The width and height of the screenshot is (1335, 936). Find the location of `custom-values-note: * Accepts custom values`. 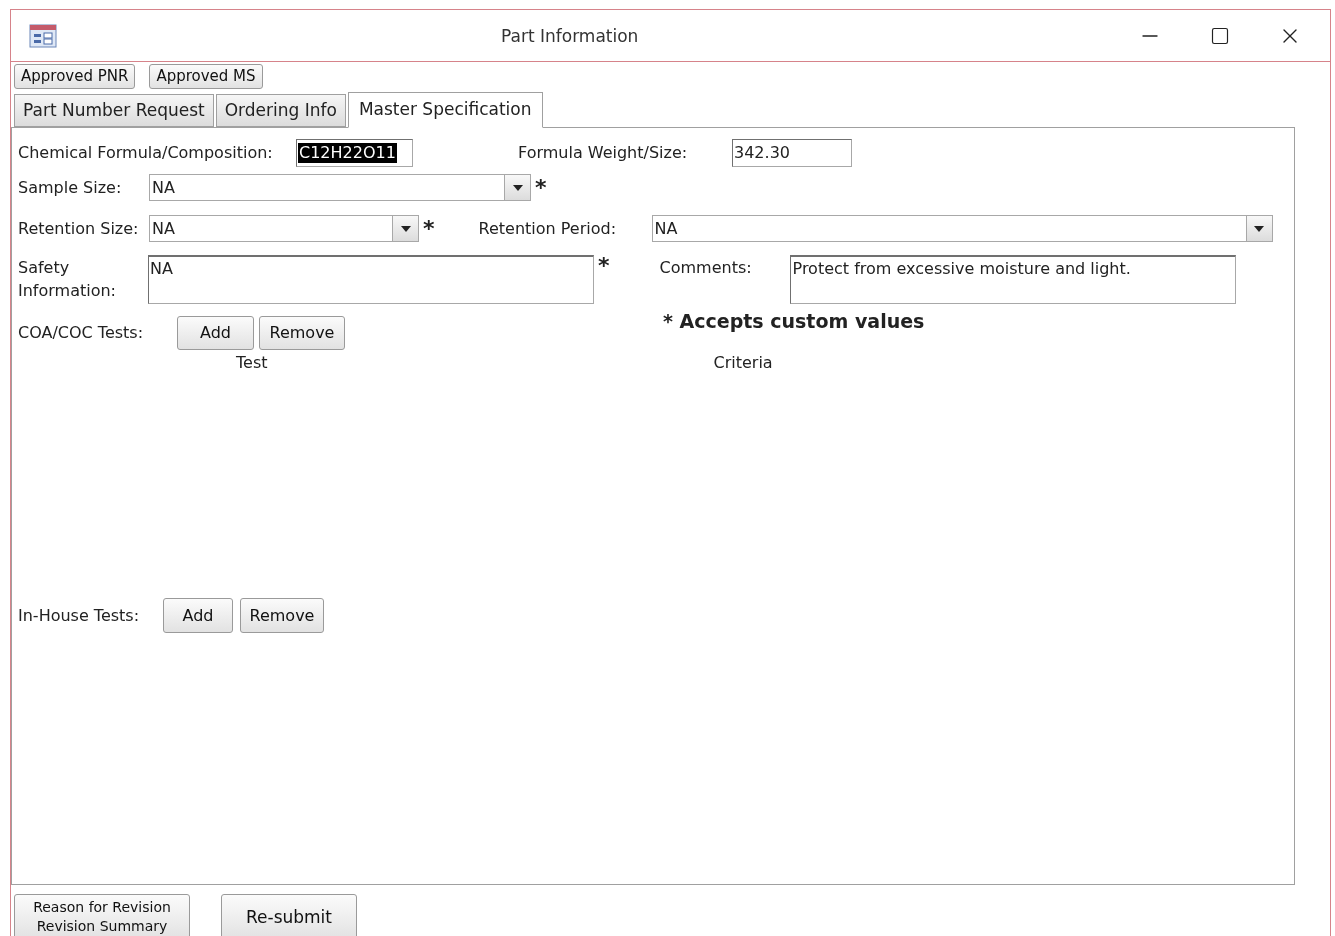

custom-values-note: * Accepts custom values is located at coordinates (794, 321).